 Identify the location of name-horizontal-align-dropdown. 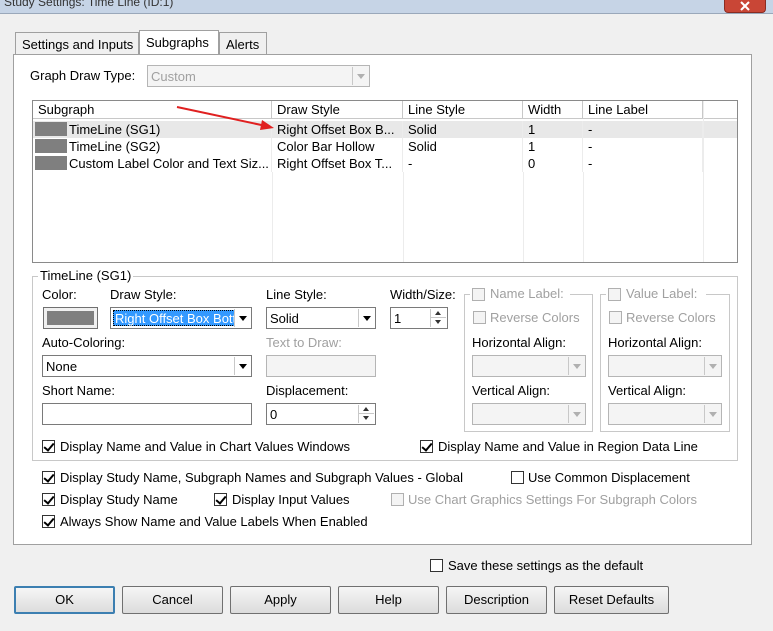
(529, 366).